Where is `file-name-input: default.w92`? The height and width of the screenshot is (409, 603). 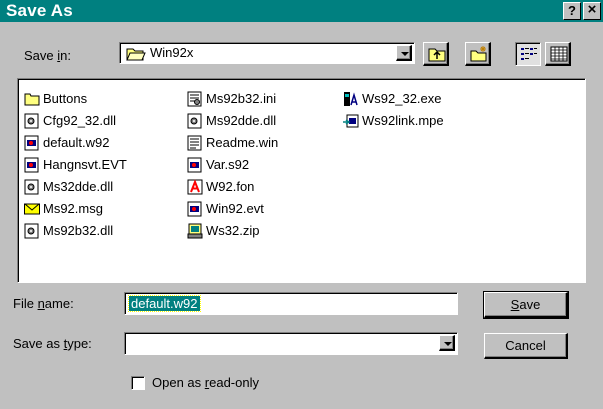 file-name-input: default.w92 is located at coordinates (291, 303).